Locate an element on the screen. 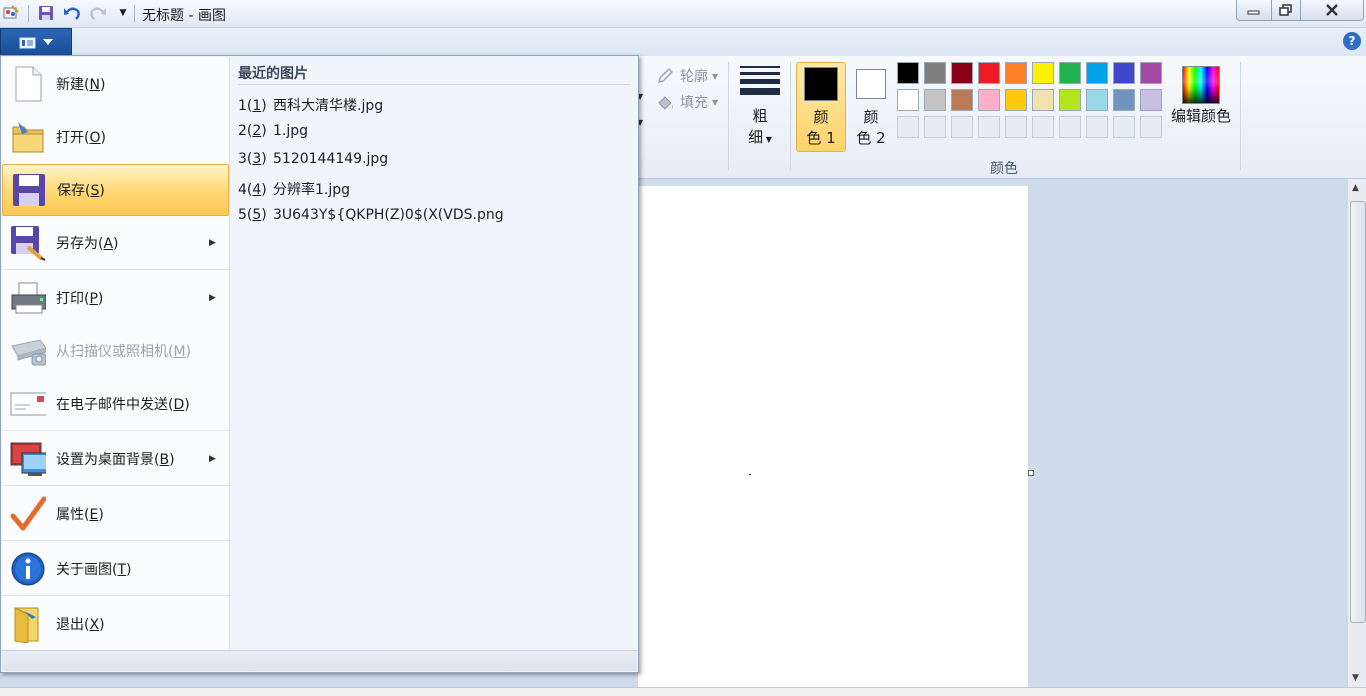 The width and height of the screenshot is (1366, 696). fill-bucket-icon is located at coordinates (665, 103).